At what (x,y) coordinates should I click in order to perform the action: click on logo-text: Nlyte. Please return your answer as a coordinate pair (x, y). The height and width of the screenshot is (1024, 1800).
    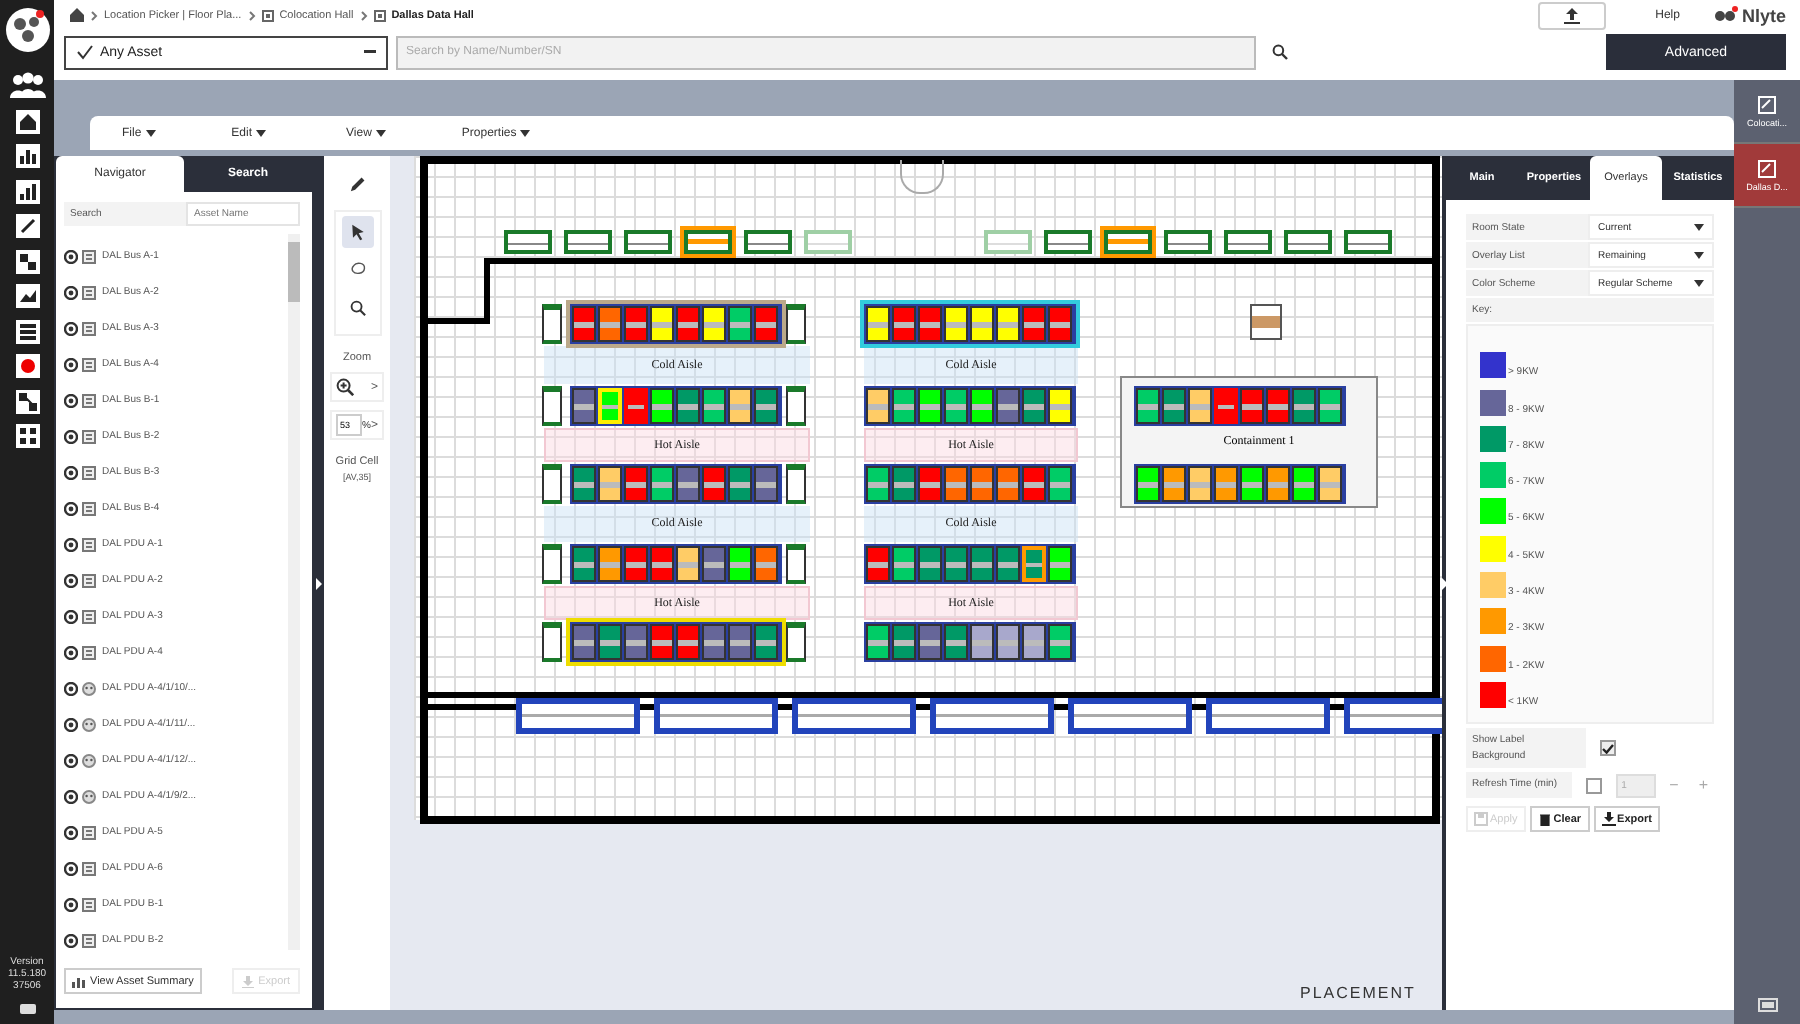
    Looking at the image, I should click on (1763, 15).